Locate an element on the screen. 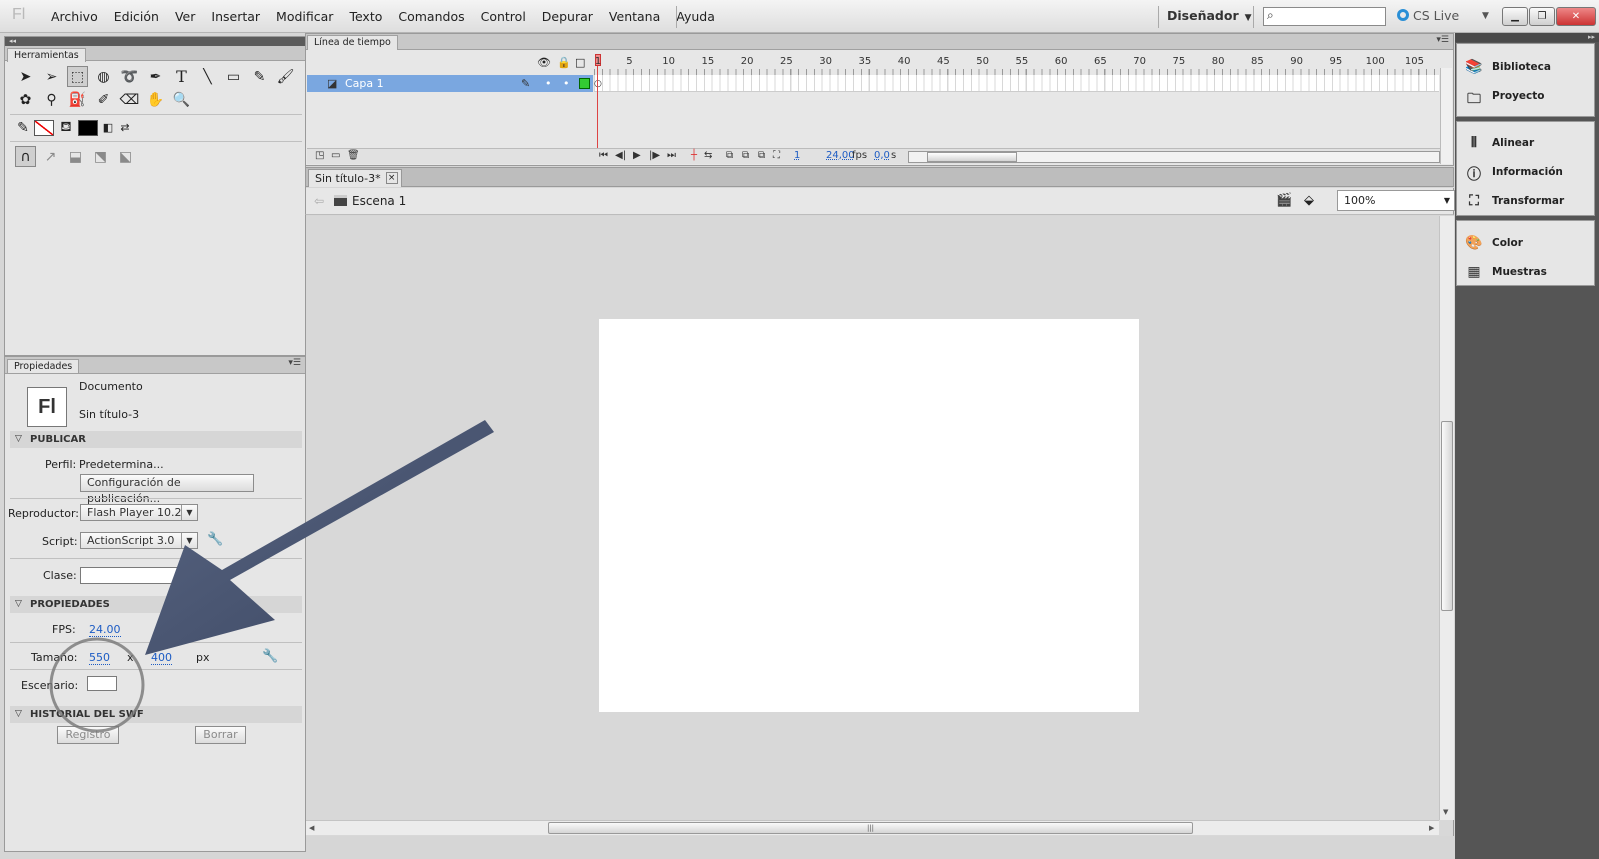 The image size is (1599, 859). subselection-tool-icon: ➢ is located at coordinates (51, 76).